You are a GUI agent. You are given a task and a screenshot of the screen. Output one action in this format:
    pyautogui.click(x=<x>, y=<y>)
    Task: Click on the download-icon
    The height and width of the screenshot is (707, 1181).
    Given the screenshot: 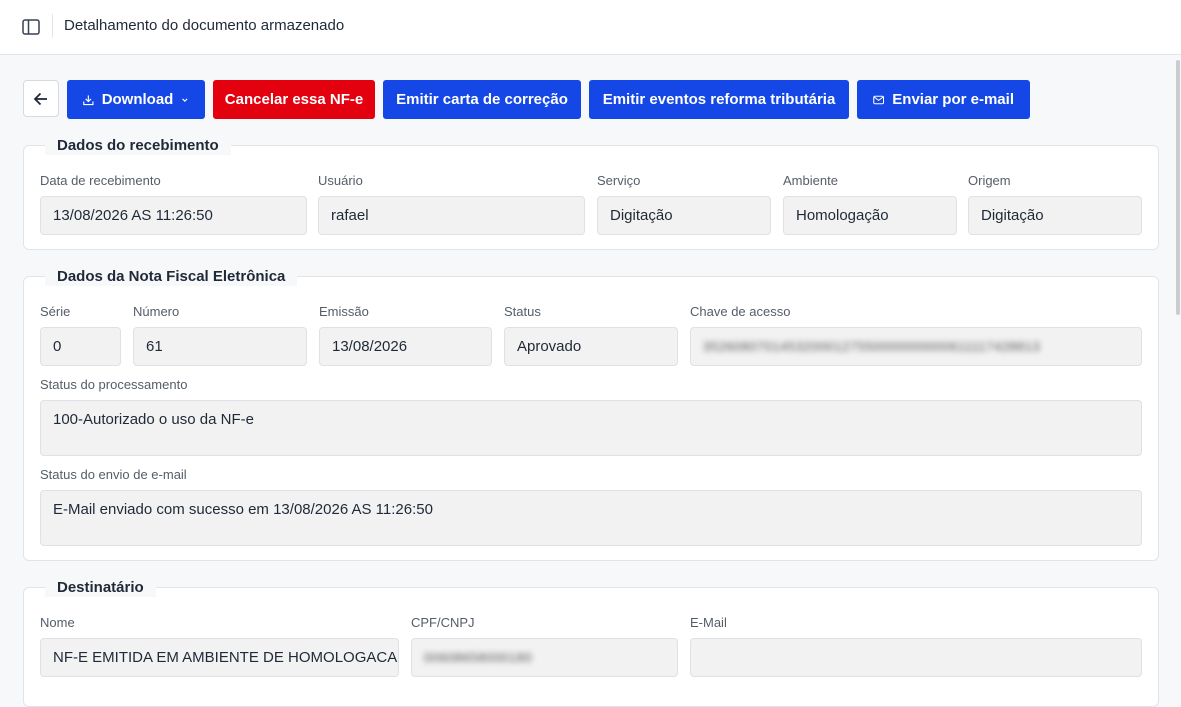 What is the action you would take?
    pyautogui.click(x=88, y=99)
    